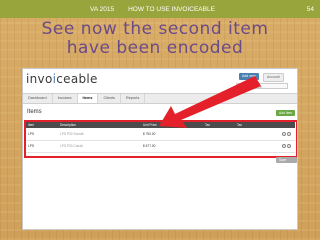 The image size is (320, 240). Describe the element at coordinates (38, 98) in the screenshot. I see `tab-dashboard: Dashboard` at that location.